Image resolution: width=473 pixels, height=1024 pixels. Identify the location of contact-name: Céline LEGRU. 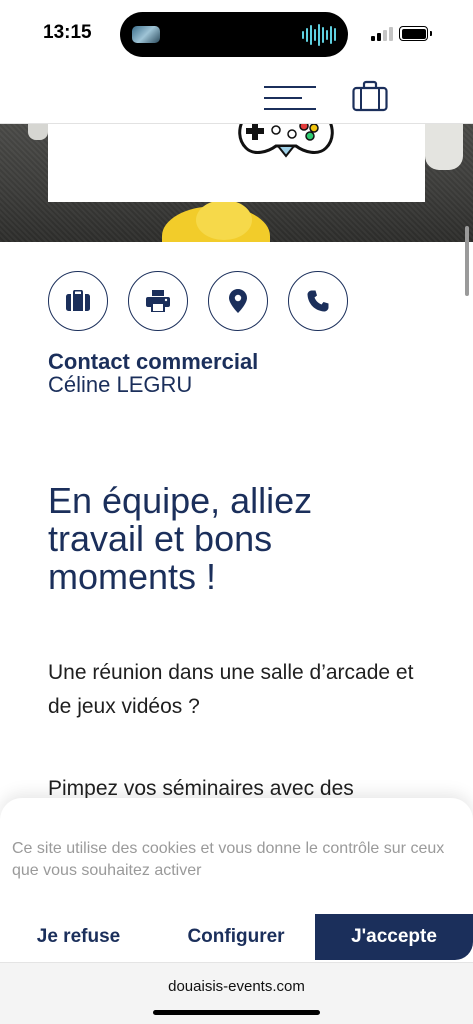
(120, 384).